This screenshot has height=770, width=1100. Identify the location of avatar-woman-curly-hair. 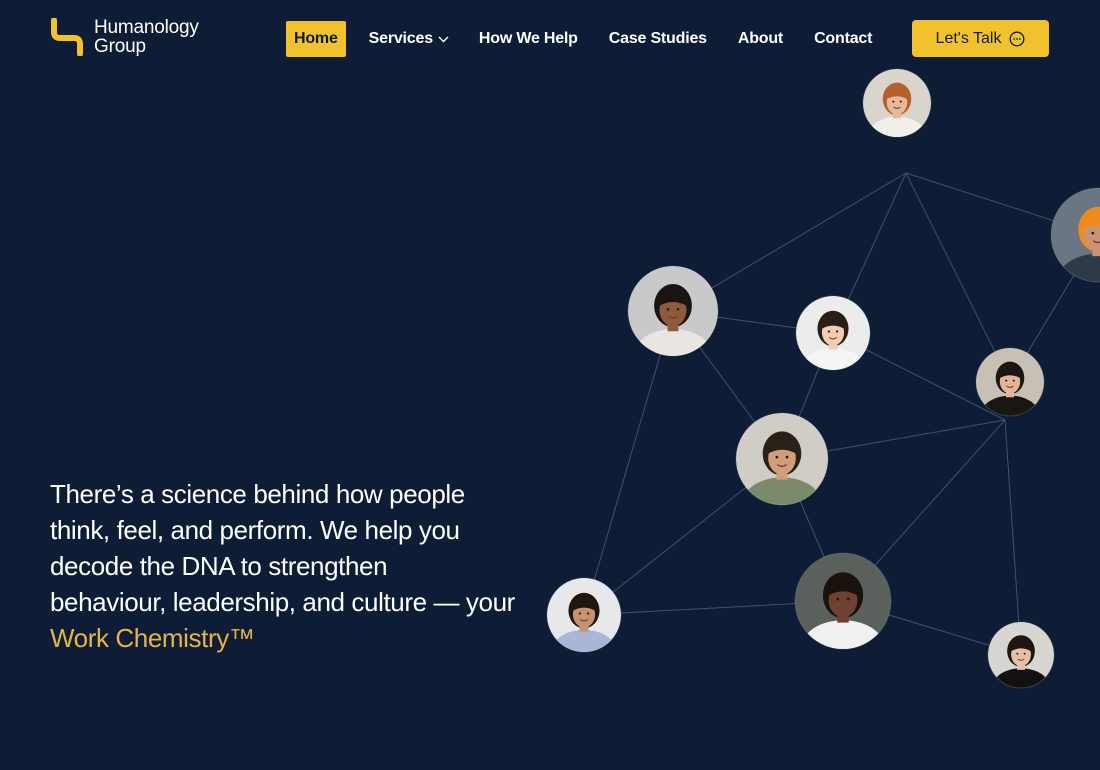
(673, 311).